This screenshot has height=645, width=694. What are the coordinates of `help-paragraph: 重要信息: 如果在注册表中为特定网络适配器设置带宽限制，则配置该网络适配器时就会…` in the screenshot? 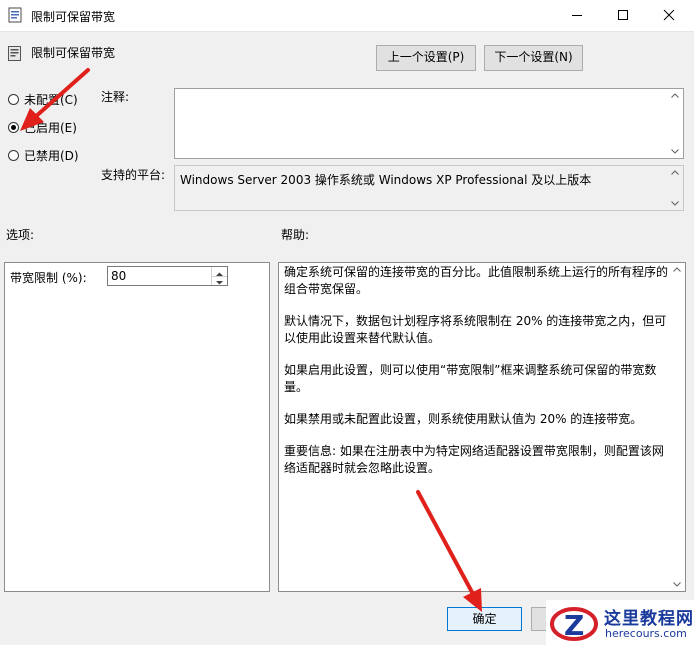 It's located at (474, 459).